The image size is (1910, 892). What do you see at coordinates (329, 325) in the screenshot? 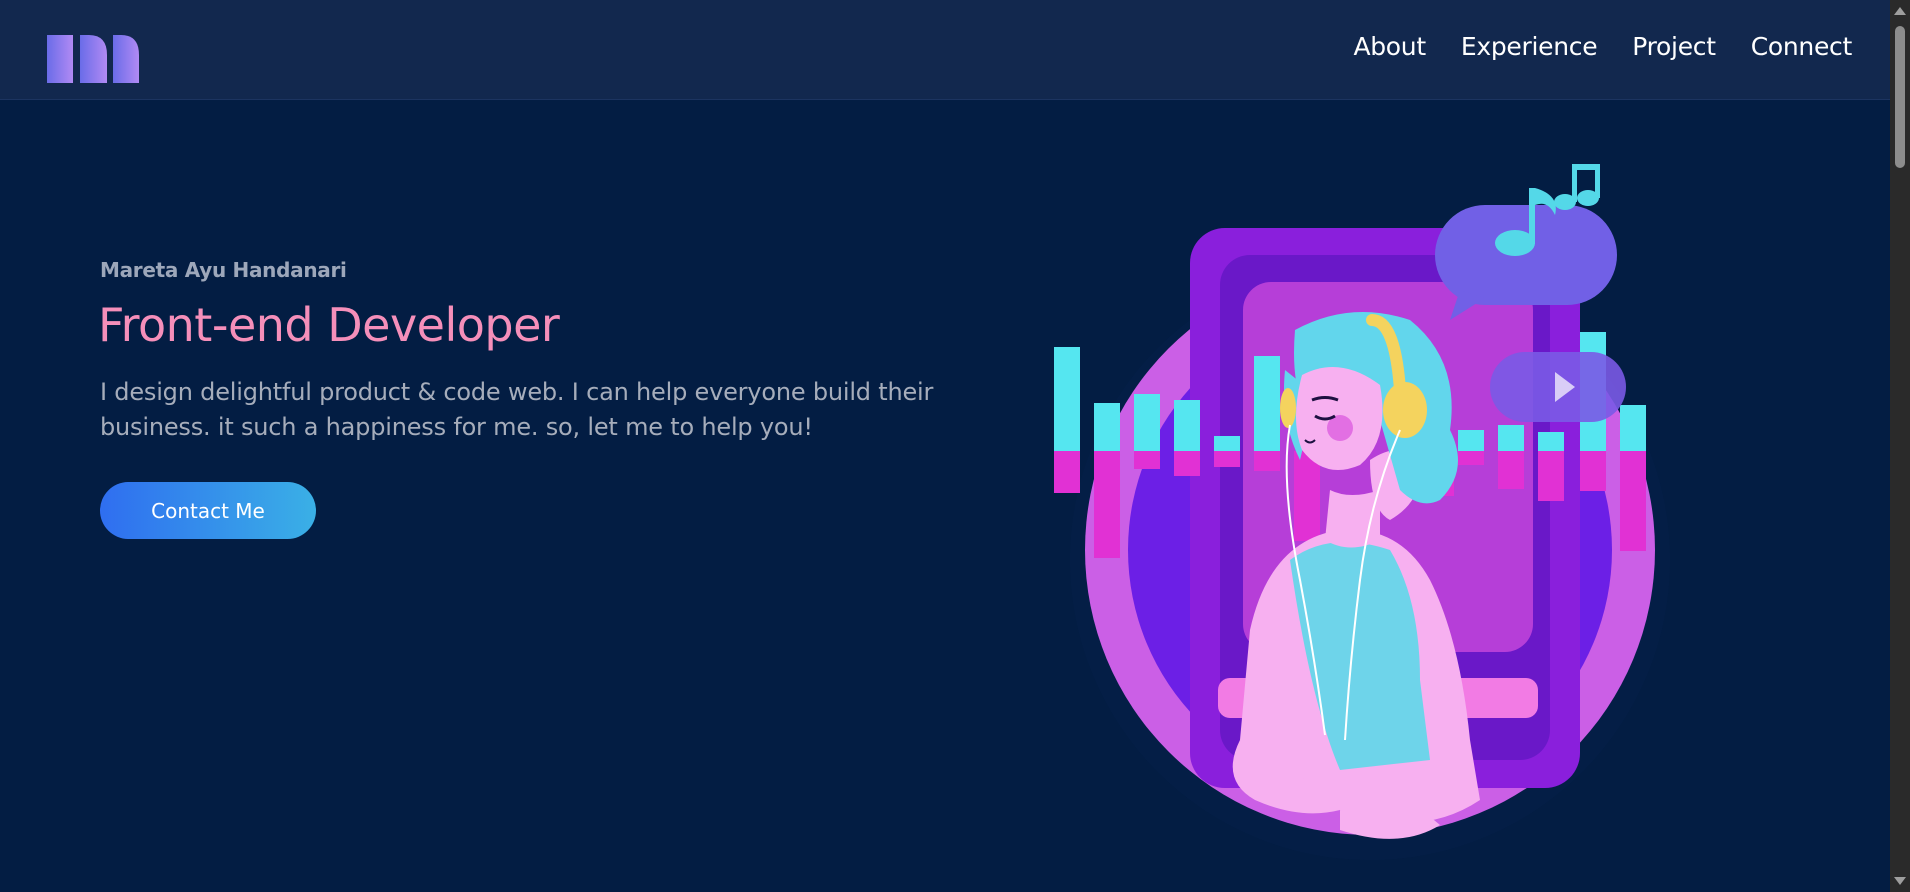
I see `hero-title: Front-end Developer` at bounding box center [329, 325].